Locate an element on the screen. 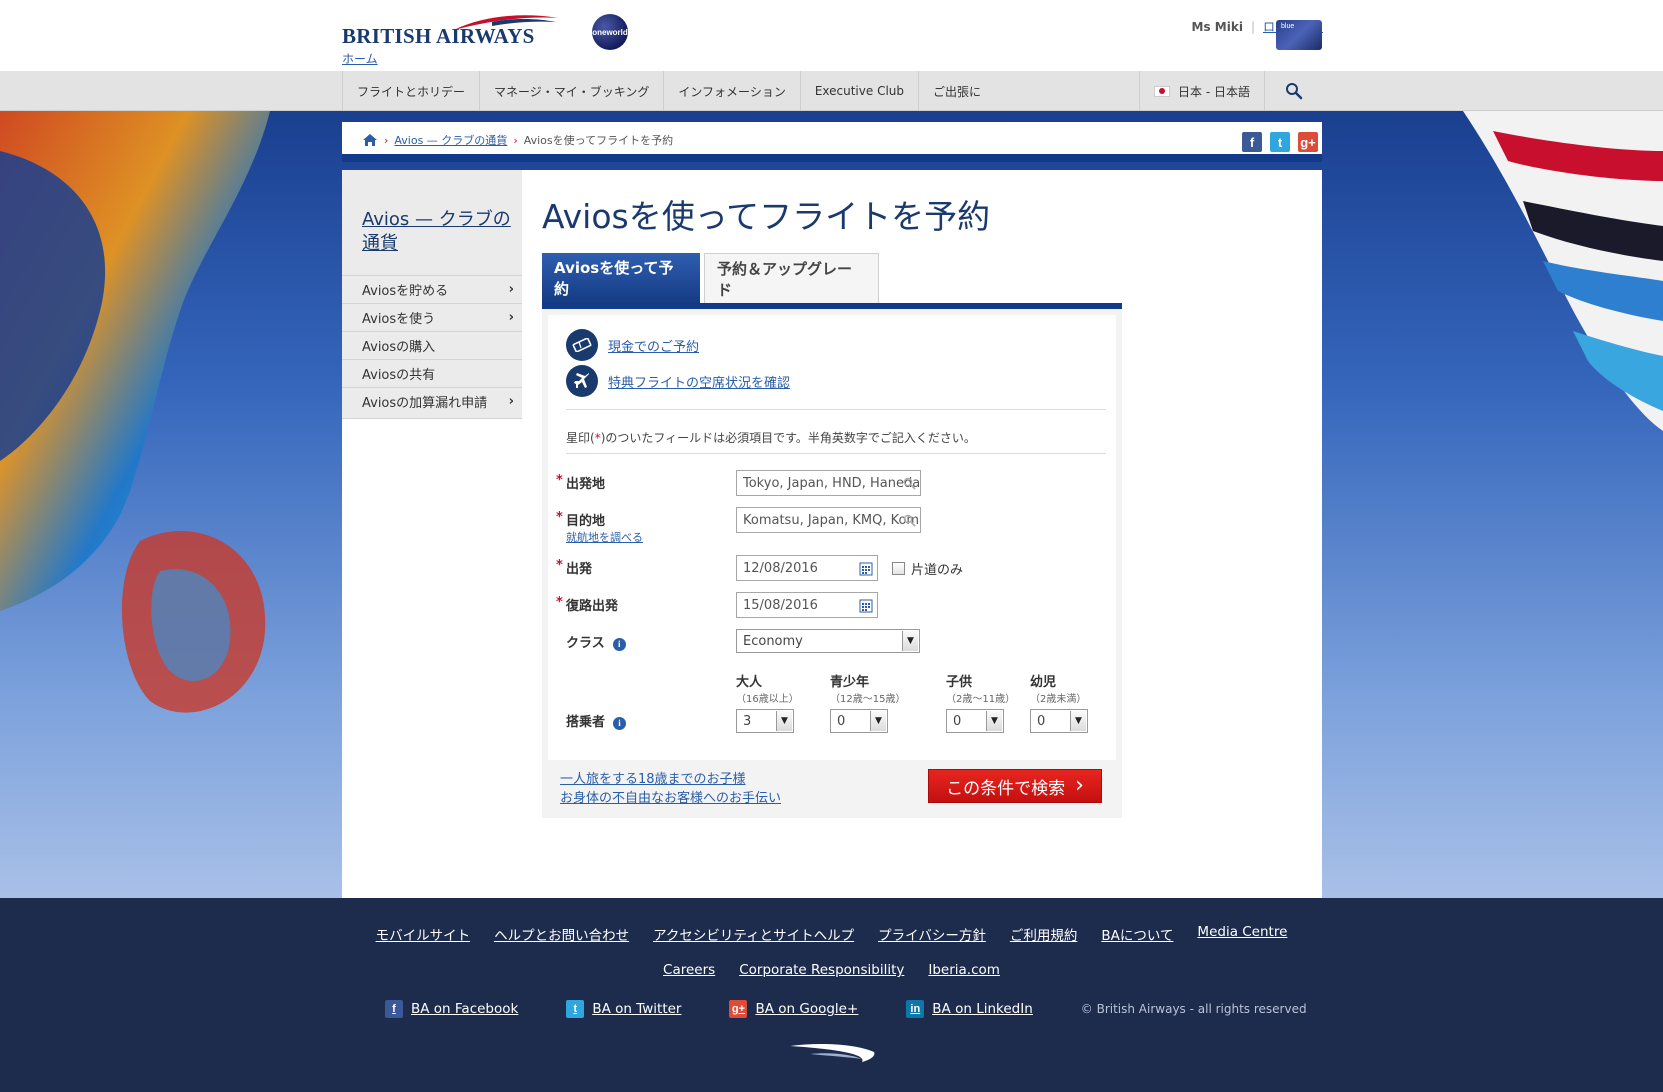  tab-book-with-avios: Aviosを使って予約 is located at coordinates (621, 278).